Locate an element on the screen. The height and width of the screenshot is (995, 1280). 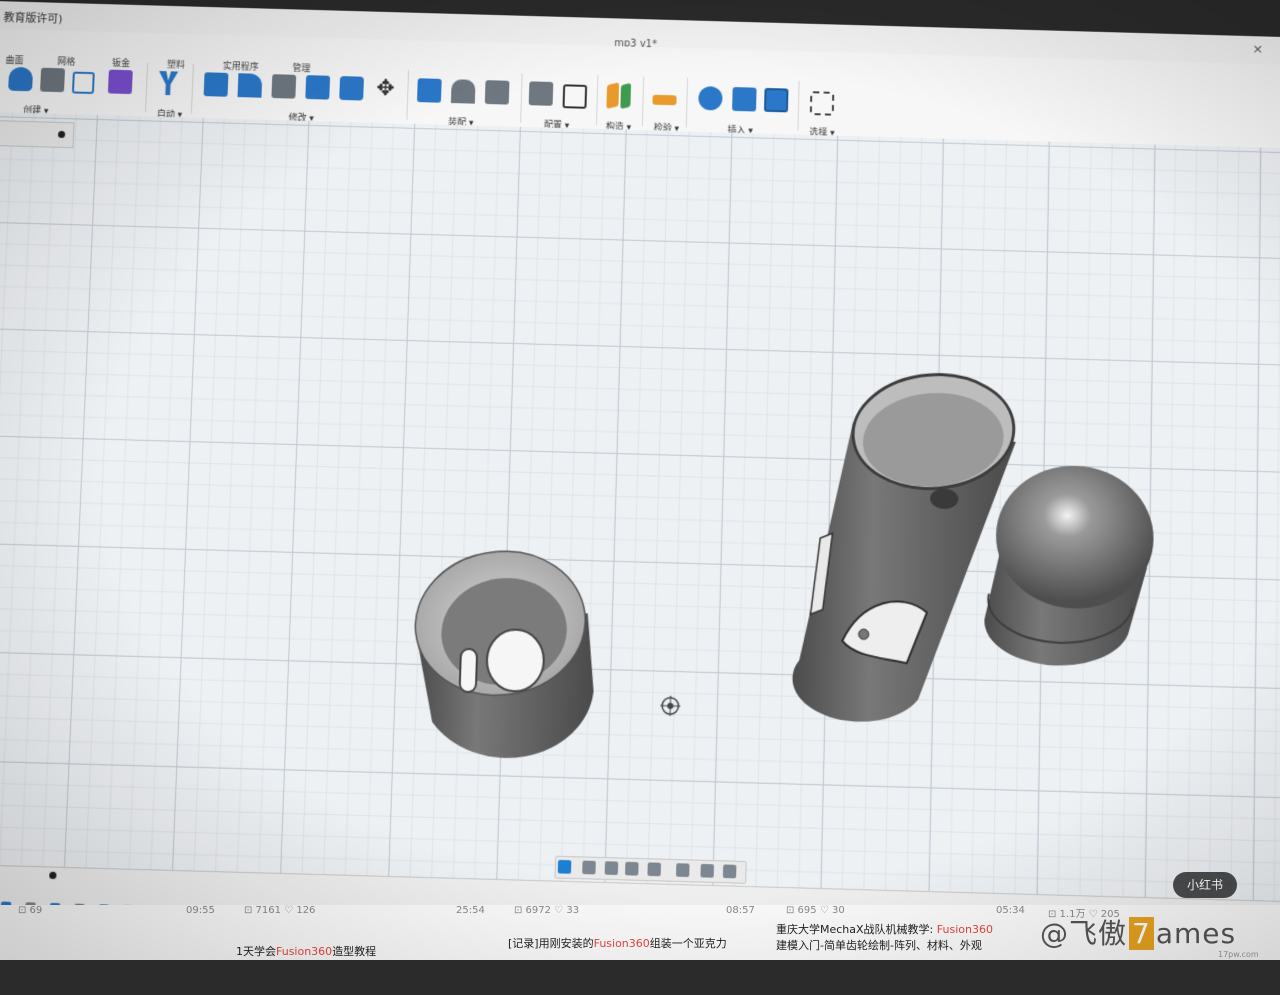
shell-icon is located at coordinates (284, 86).